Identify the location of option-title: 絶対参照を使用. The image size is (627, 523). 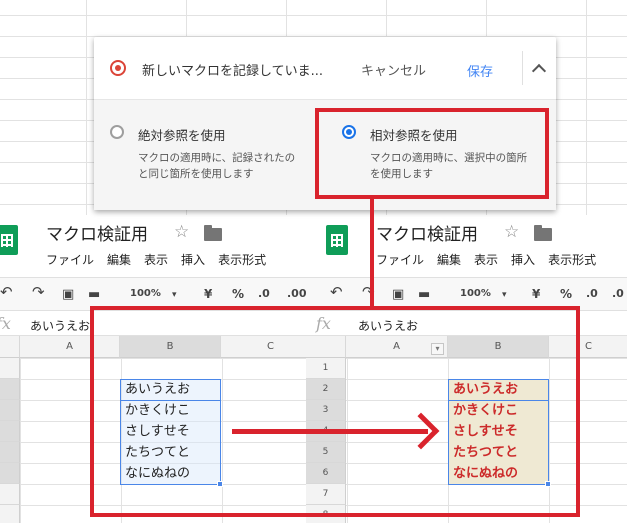
(182, 135).